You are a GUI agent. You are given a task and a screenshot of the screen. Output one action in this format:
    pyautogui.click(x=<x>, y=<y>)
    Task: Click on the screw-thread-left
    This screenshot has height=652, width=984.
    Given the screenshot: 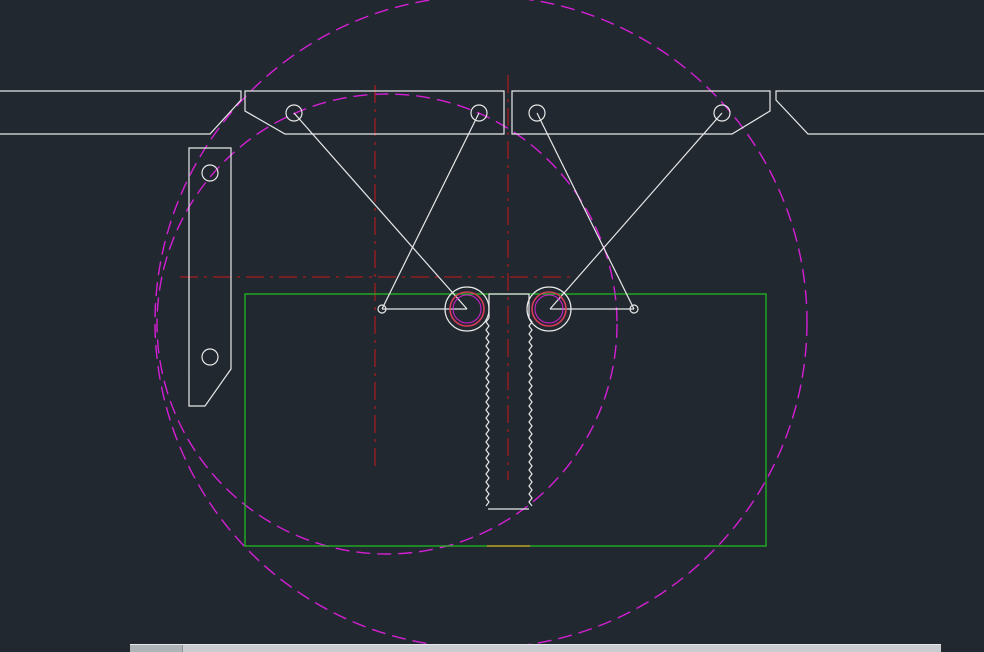 What is the action you would take?
    pyautogui.click(x=487, y=412)
    